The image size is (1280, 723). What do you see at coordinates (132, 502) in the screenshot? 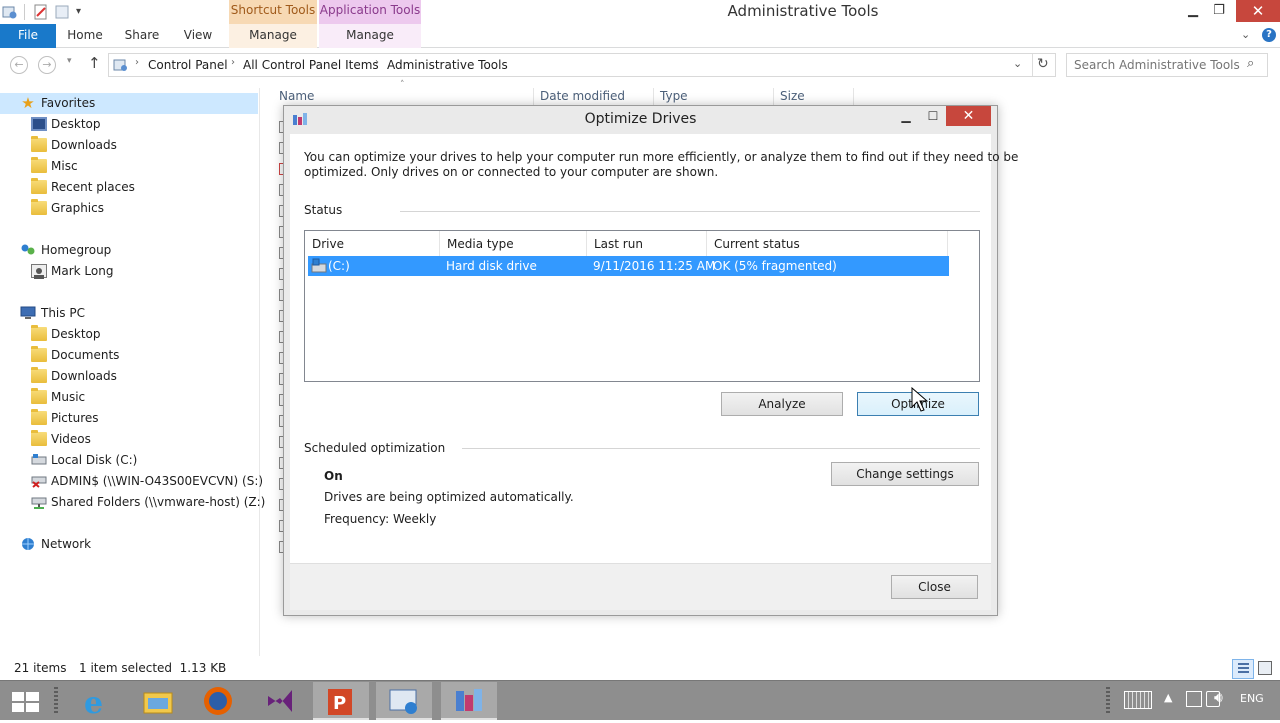
I see `nav-pc-shared-folders: Shared Folders (\\vmware-host) (Z:)` at bounding box center [132, 502].